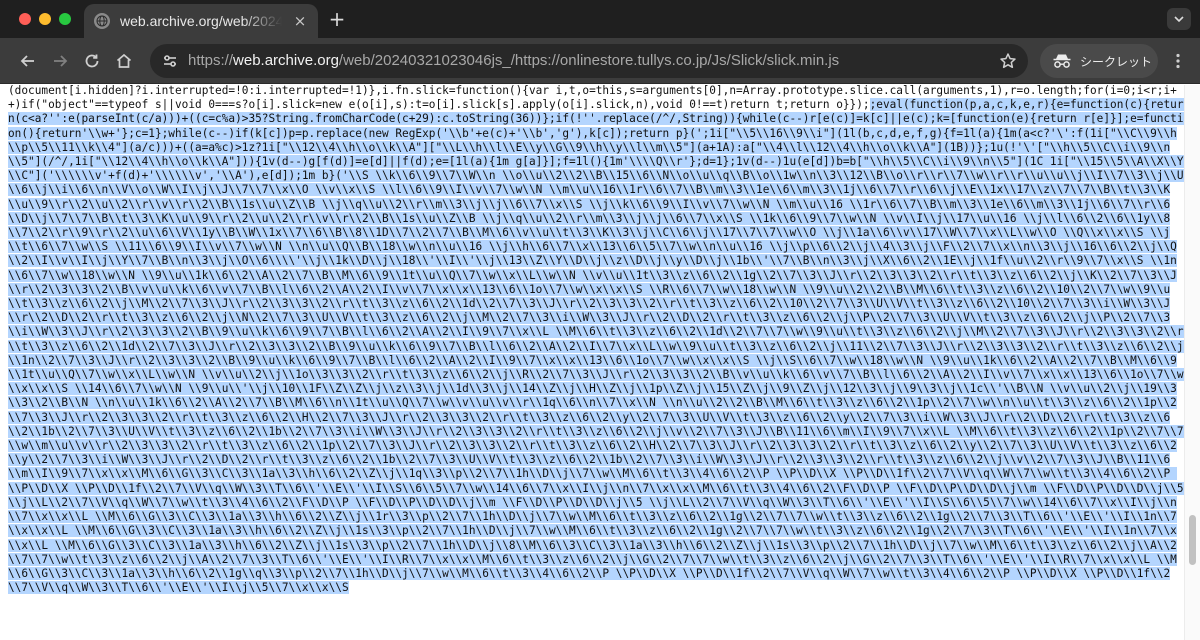 The image size is (1200, 640). I want to click on back-button, so click(28, 61).